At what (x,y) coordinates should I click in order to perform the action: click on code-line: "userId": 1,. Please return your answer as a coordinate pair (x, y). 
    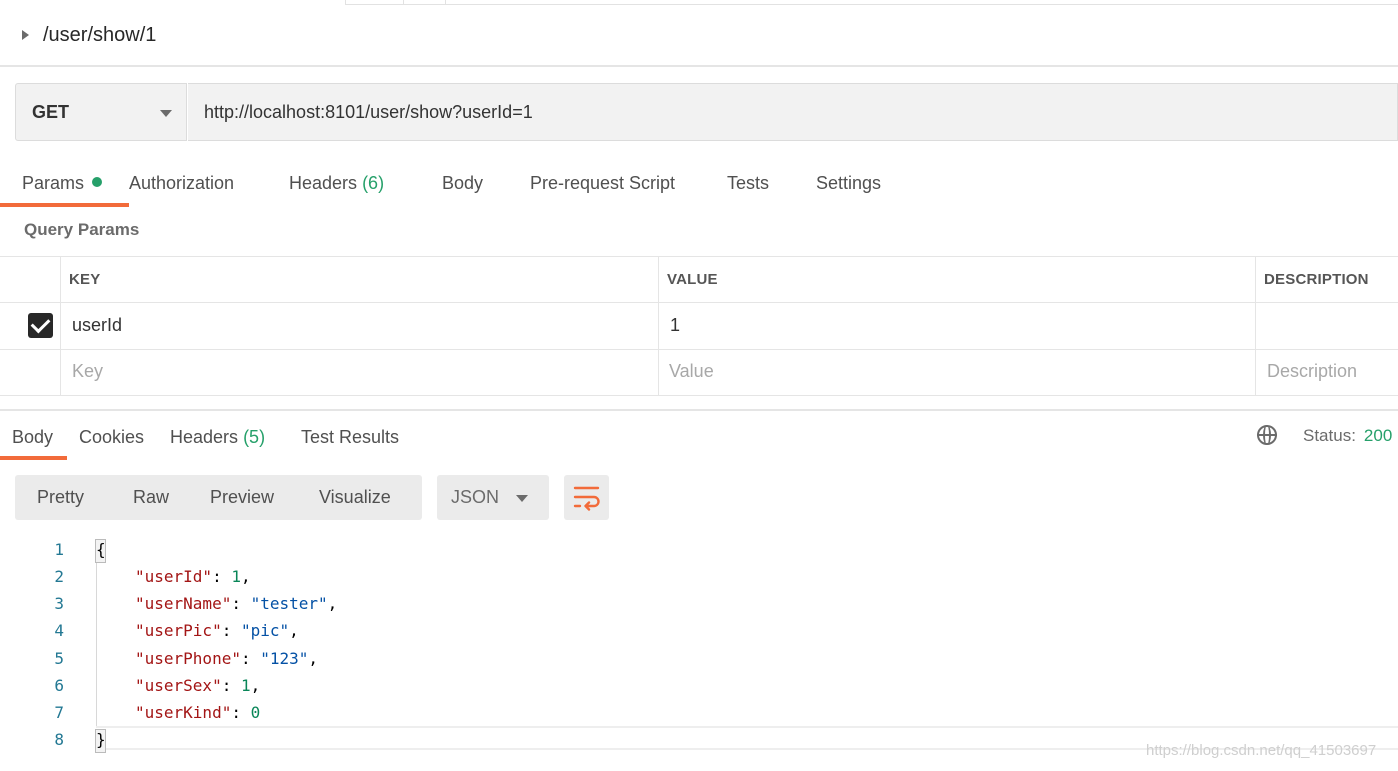
    Looking at the image, I should click on (193, 576).